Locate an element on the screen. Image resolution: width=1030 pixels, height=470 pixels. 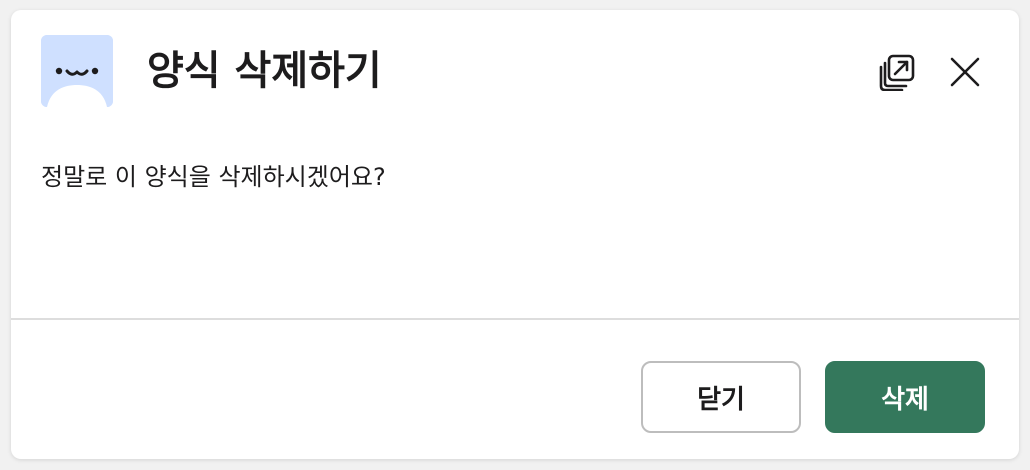
close-dialog-button-label: 닫기 is located at coordinates (721, 399).